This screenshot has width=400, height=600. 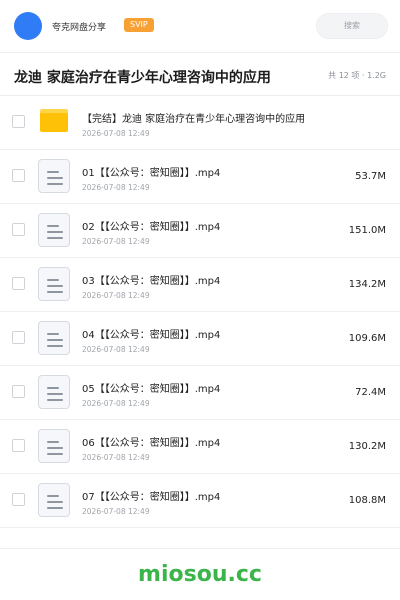 I want to click on search-input: 搜索, so click(x=352, y=26).